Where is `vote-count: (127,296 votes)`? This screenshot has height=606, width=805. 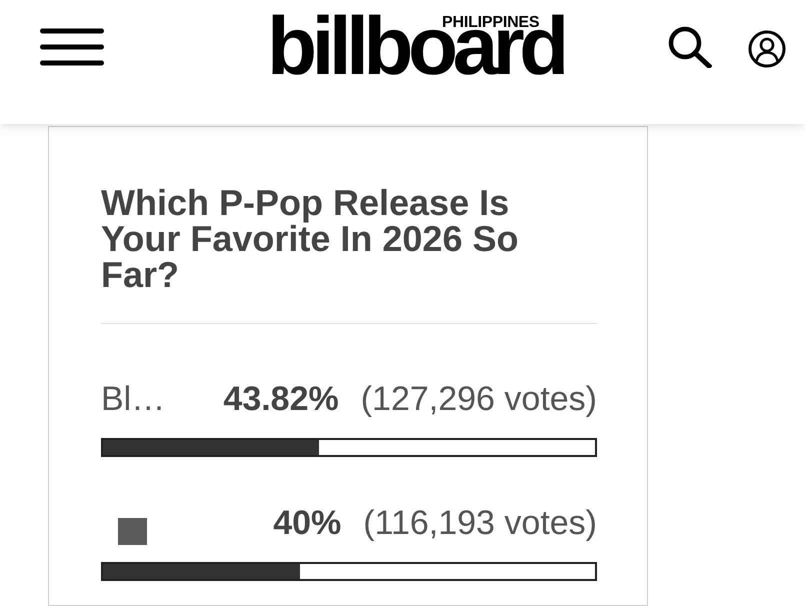 vote-count: (127,296 votes) is located at coordinates (478, 399).